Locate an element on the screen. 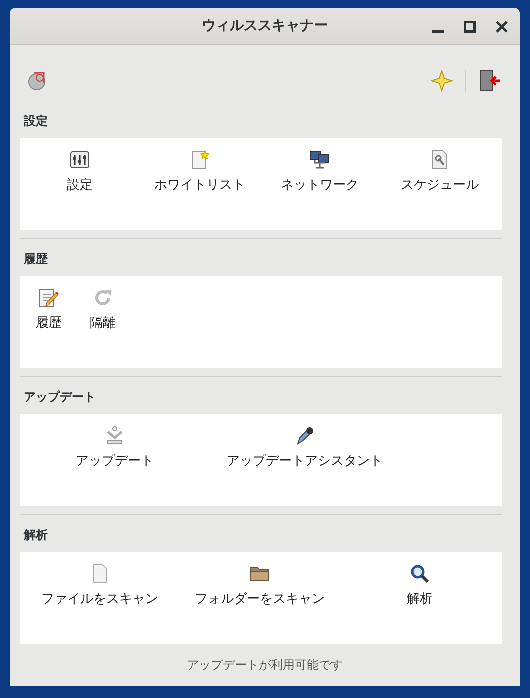 The height and width of the screenshot is (698, 530). status-text: アップデートが利用可能です is located at coordinates (265, 665).